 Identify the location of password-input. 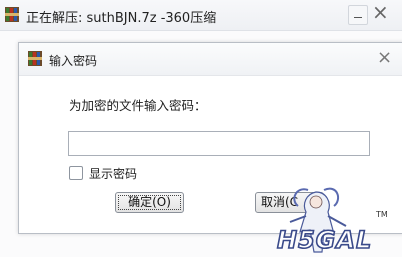
(219, 143).